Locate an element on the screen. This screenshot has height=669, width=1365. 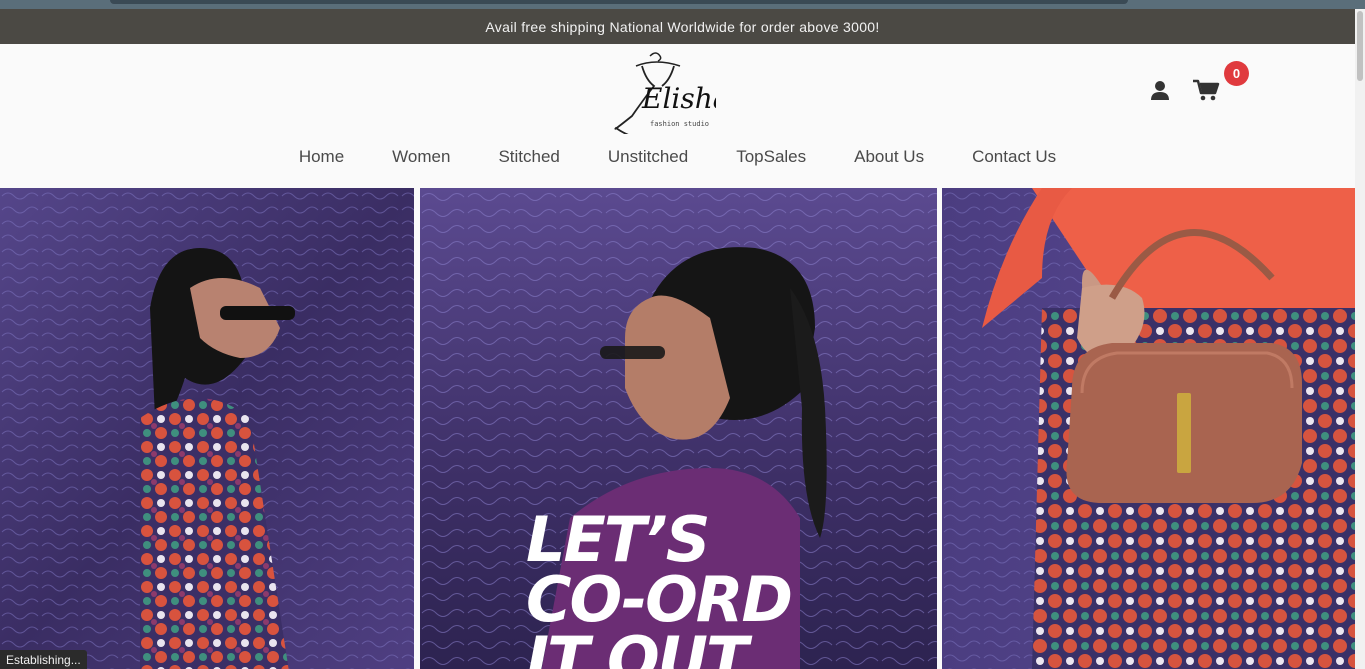
cart-count-badge: 0 is located at coordinates (1236, 73).